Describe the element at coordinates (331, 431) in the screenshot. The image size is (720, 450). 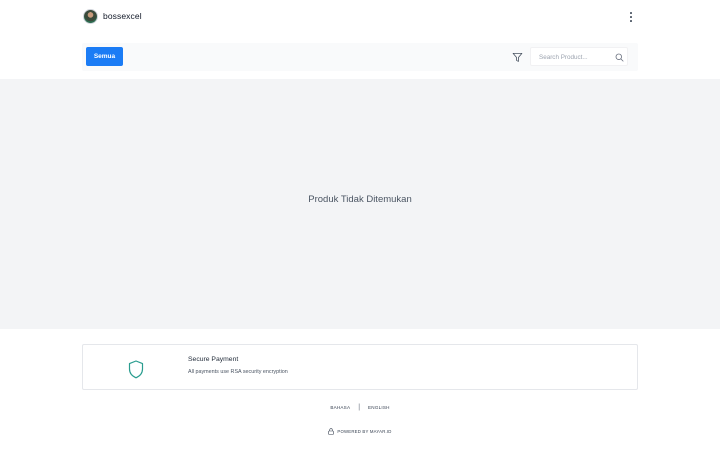
I see `lock-icon` at that location.